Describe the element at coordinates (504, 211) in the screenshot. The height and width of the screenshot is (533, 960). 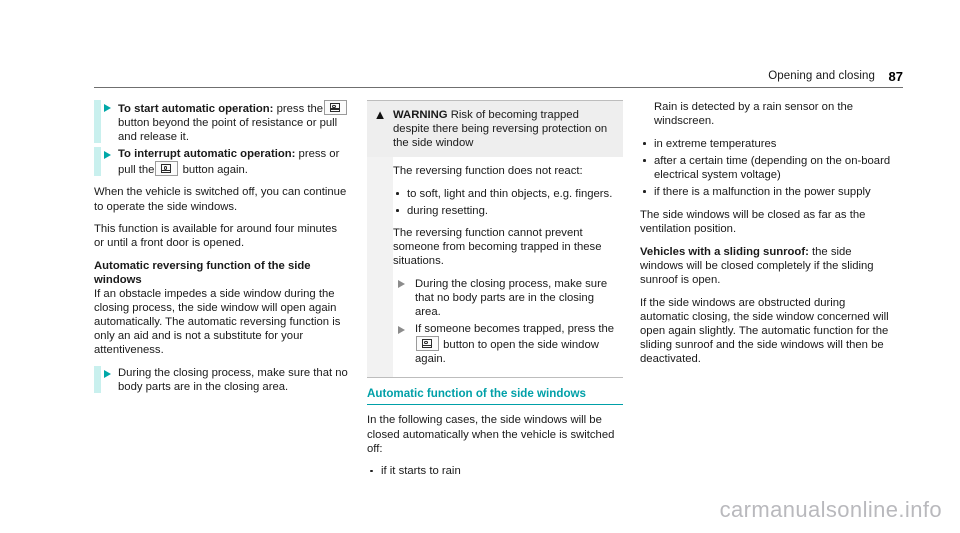
I see `list-item: during resetting.` at that location.